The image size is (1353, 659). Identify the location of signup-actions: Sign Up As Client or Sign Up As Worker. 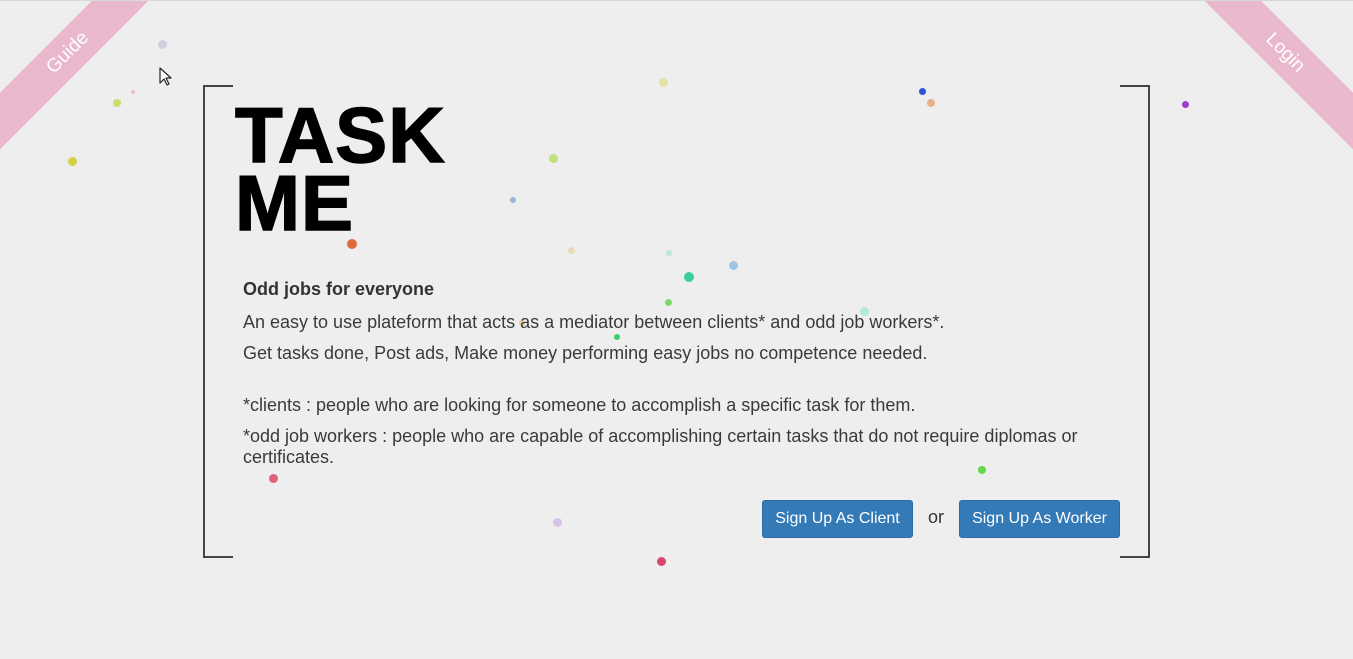
(941, 519).